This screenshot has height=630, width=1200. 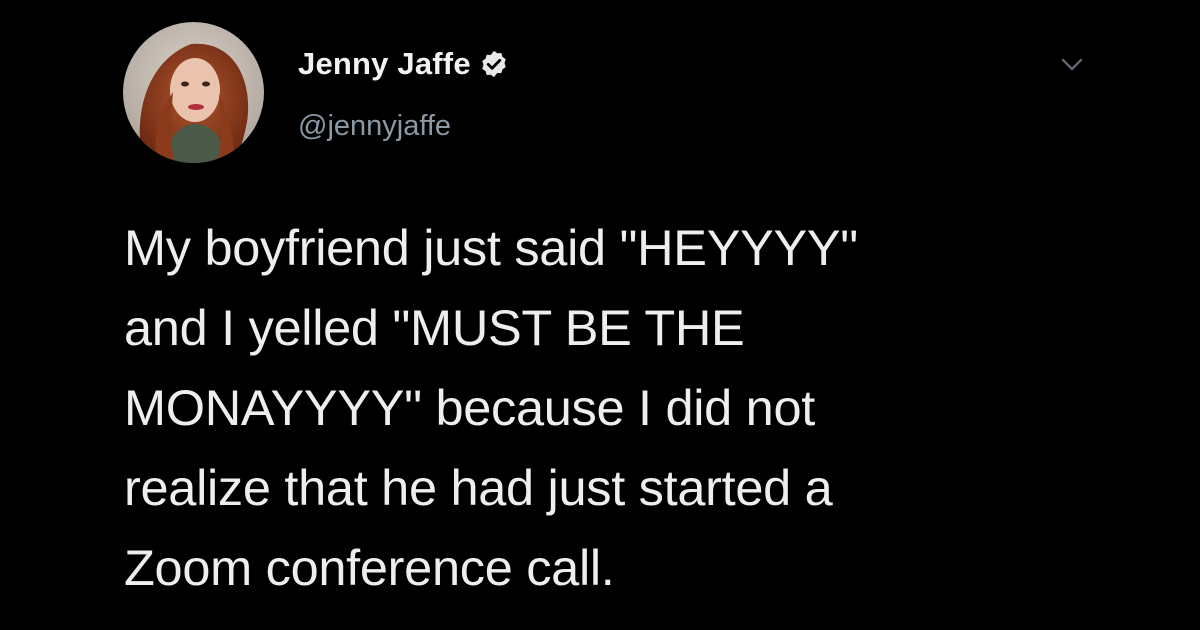 I want to click on chevron-down-icon, so click(x=1072, y=64).